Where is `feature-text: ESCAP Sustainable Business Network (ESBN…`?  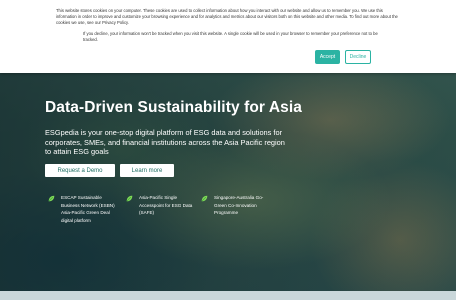 feature-text: ESCAP Sustainable Business Network (ESBN… is located at coordinates (88, 209).